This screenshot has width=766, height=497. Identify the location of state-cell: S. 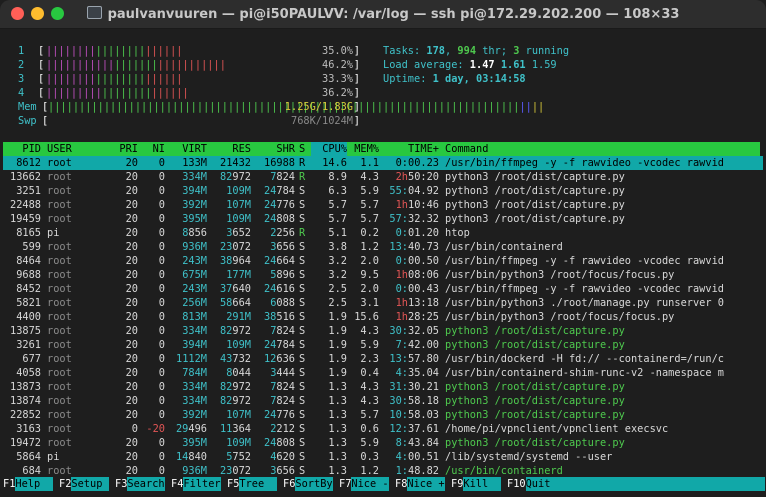
(302, 331).